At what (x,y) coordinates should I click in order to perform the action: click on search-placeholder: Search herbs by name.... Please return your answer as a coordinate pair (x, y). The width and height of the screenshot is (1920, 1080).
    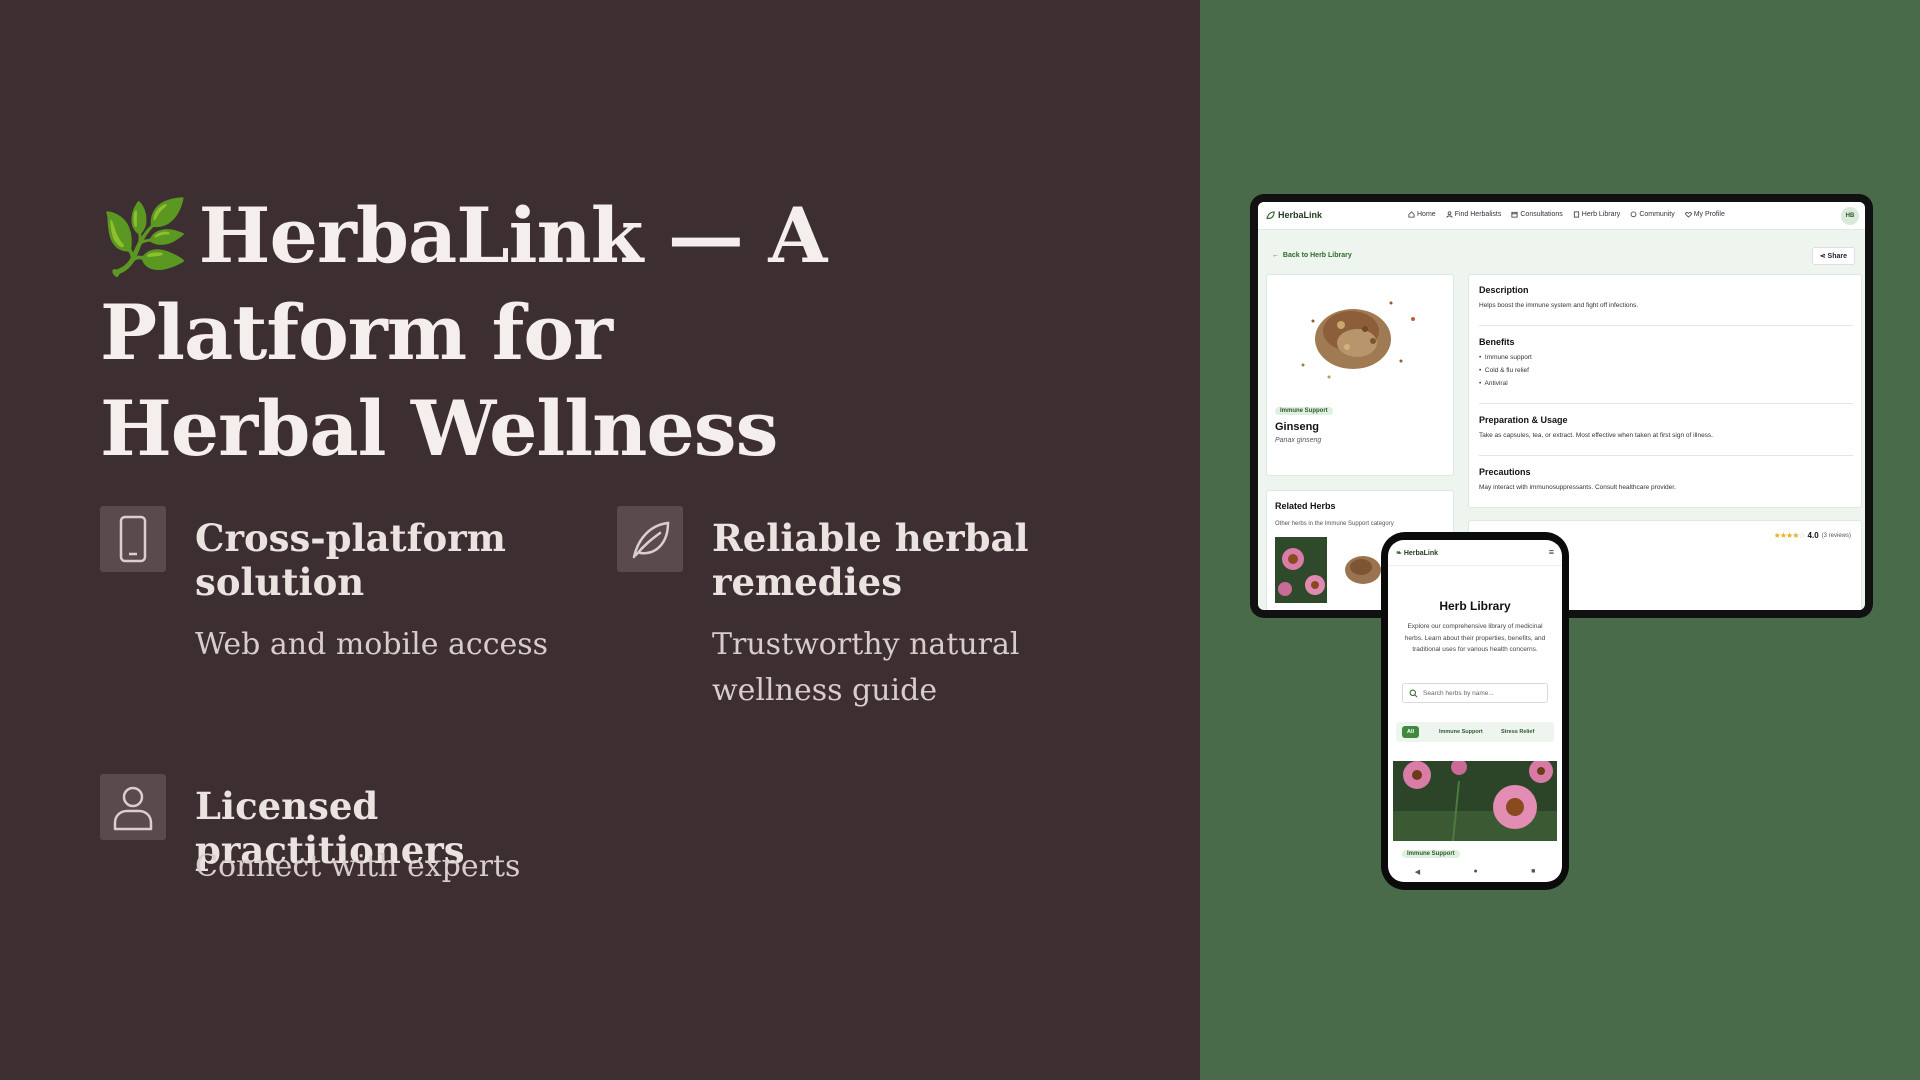
    Looking at the image, I should click on (1458, 693).